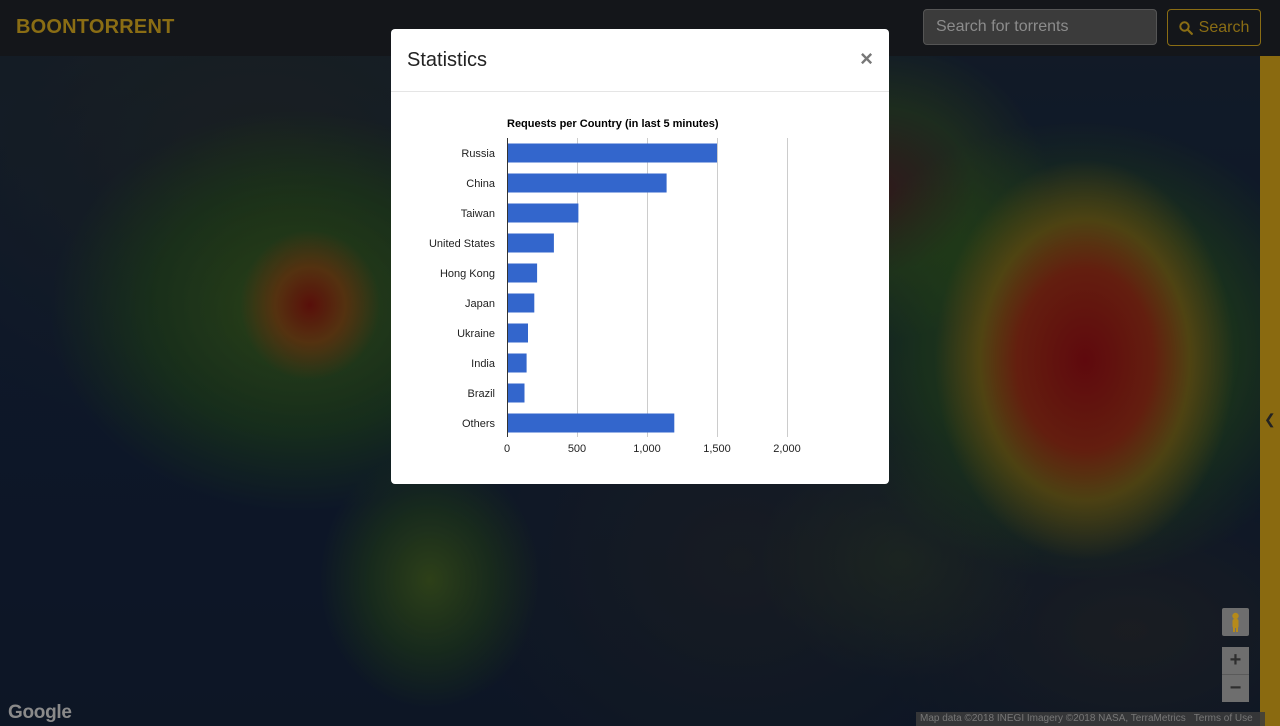  Describe the element at coordinates (647, 449) in the screenshot. I see `x-tick-label: 1,000` at that location.